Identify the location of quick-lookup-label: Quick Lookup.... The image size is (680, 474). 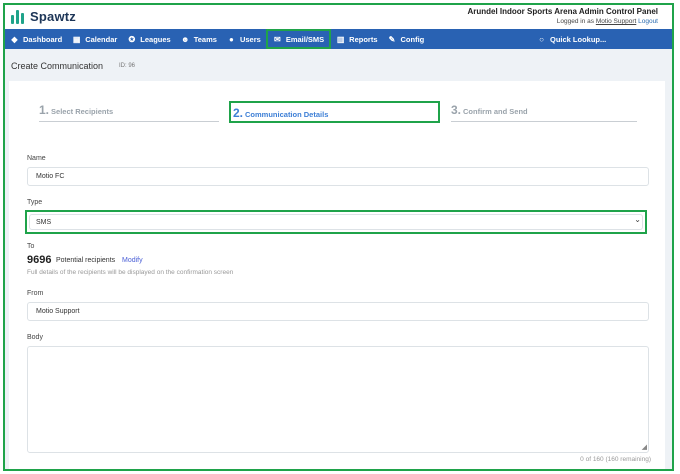
(578, 39).